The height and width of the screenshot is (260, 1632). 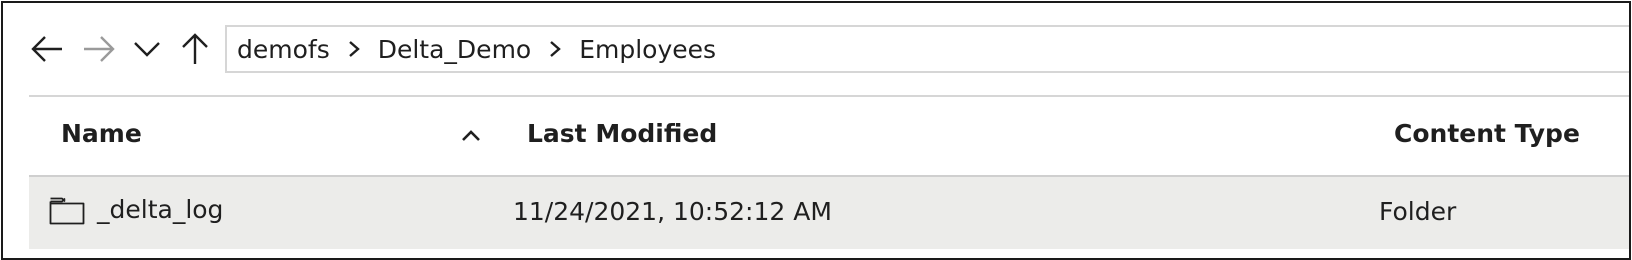 I want to click on row-name: _delta_log, so click(x=160, y=209).